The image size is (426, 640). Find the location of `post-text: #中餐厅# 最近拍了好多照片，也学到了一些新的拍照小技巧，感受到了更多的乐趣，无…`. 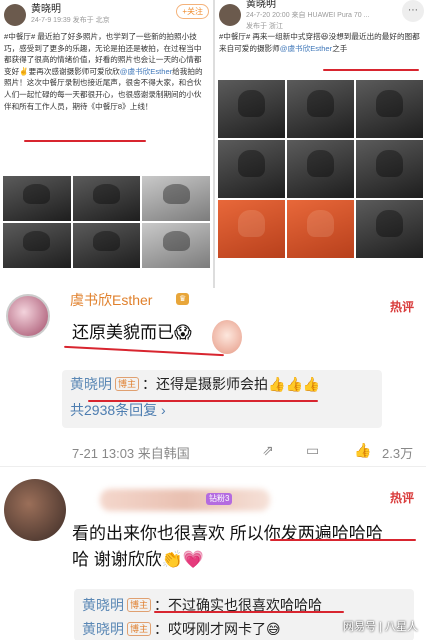

post-text: #中餐厅# 最近拍了好多照片，也学到了一些新的拍照小技巧，感受到了更多的乐趣，无… is located at coordinates (103, 71).